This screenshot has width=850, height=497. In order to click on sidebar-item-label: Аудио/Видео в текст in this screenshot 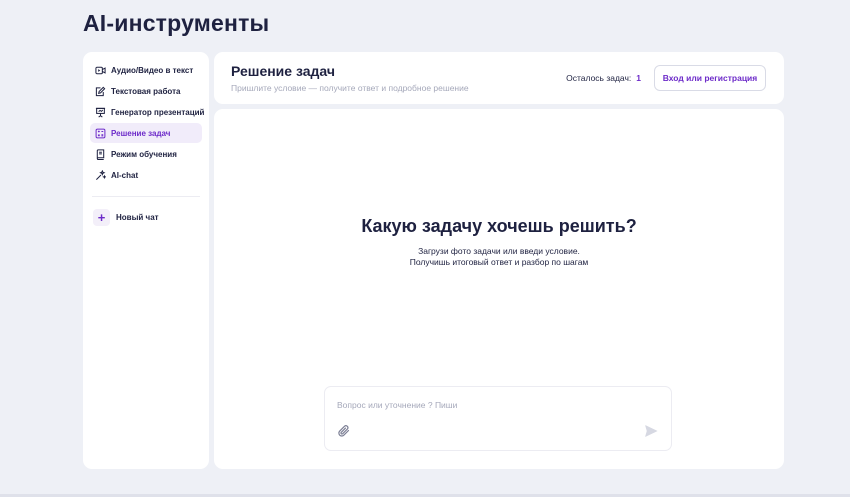, I will do `click(152, 70)`.